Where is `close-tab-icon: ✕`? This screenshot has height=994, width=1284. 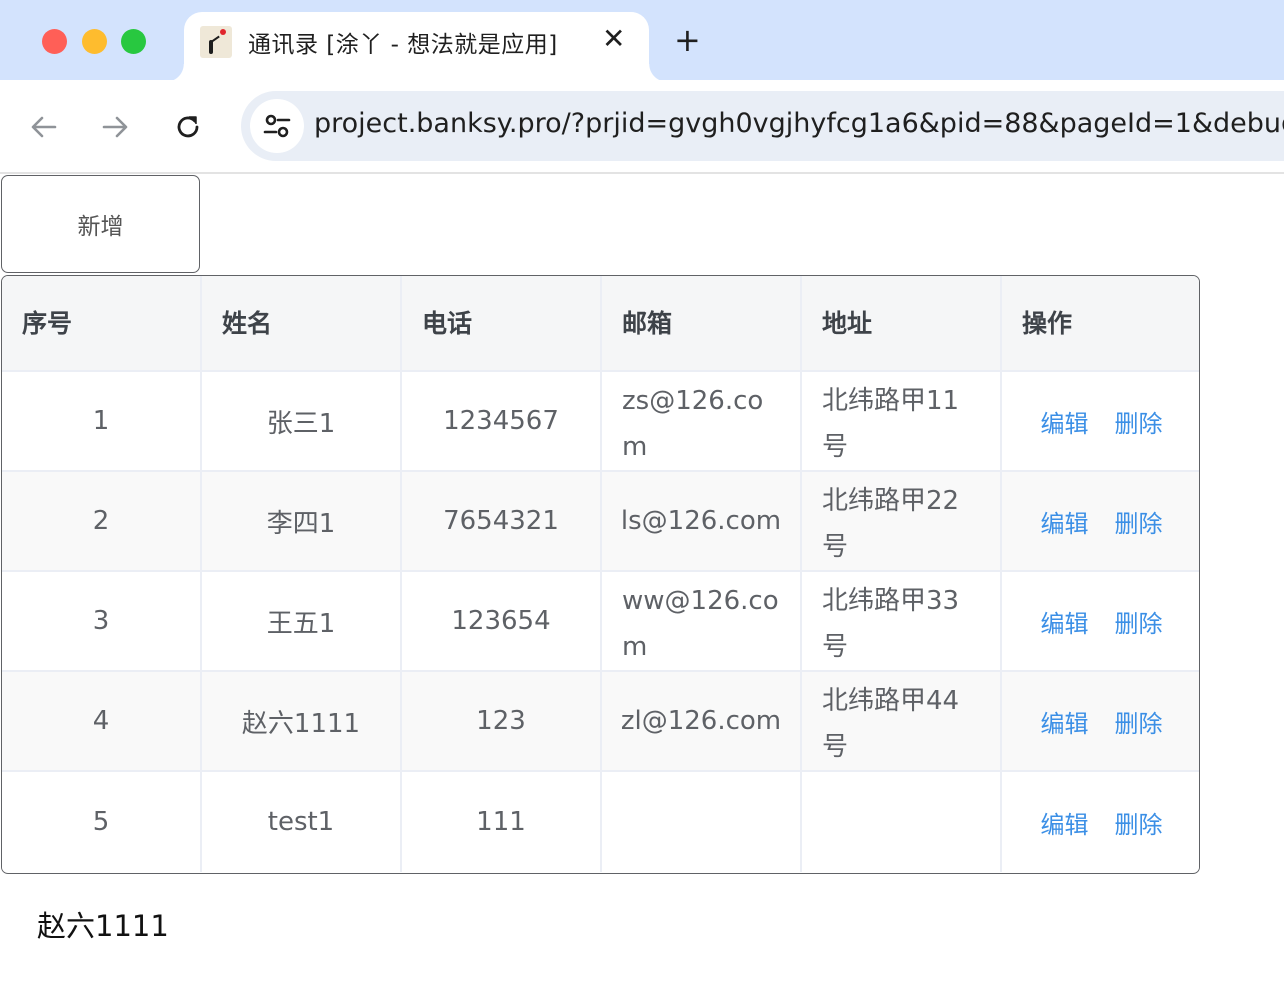 close-tab-icon: ✕ is located at coordinates (613, 39).